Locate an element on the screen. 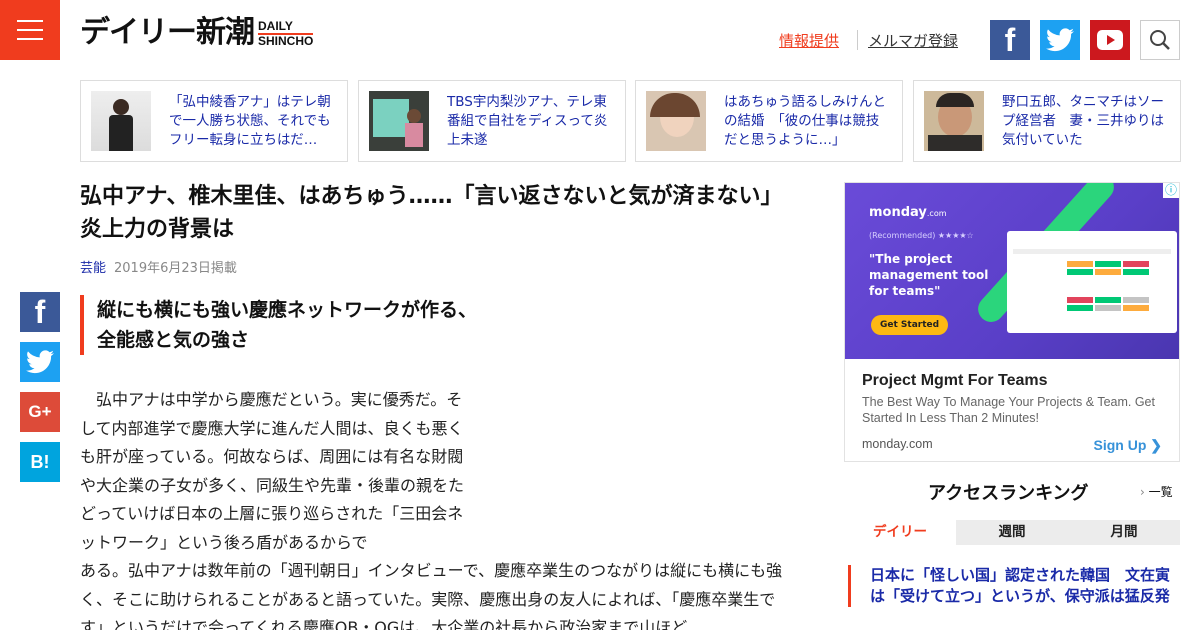  ranking-tabs: デイリー 週間 月間 is located at coordinates (1012, 532).